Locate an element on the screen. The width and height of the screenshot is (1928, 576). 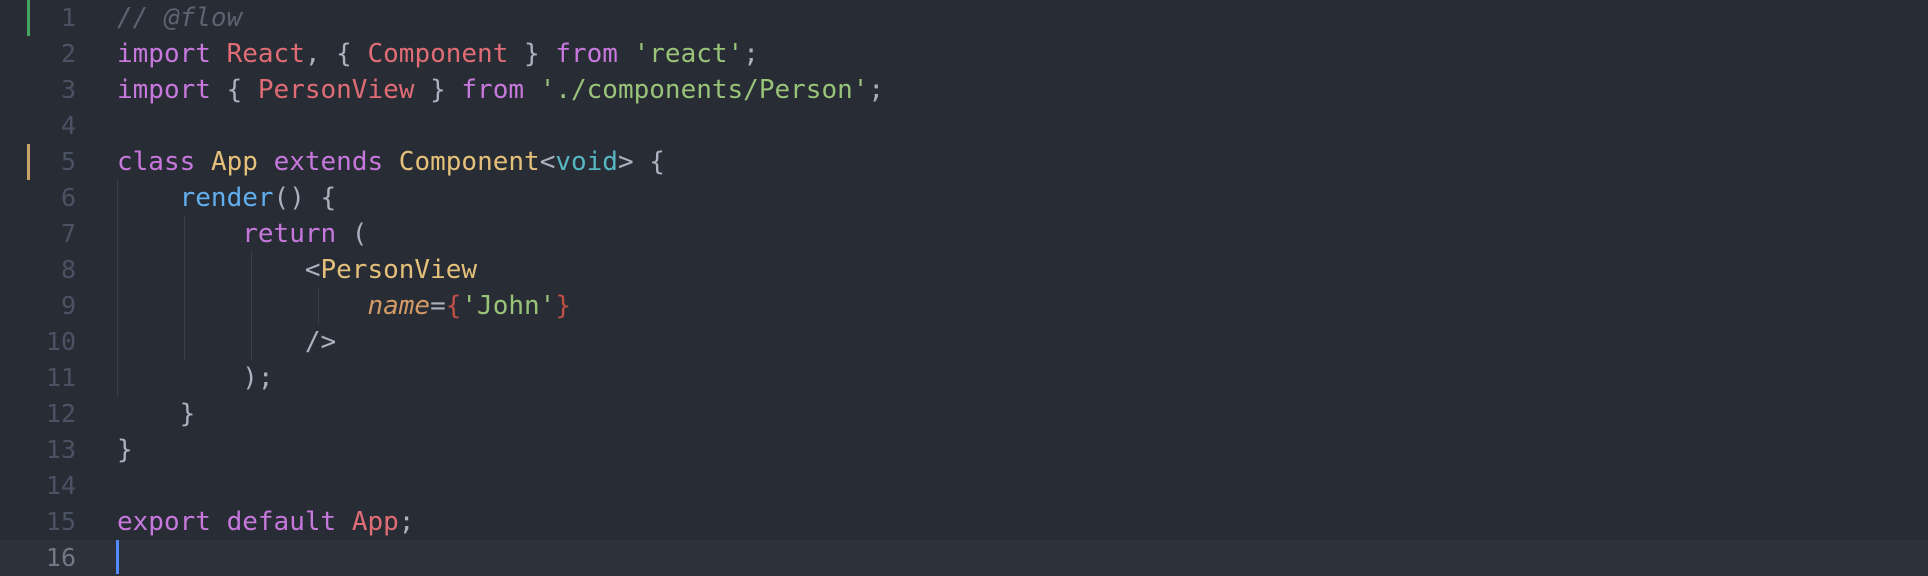
code-token: './components/Person' is located at coordinates (704, 90).